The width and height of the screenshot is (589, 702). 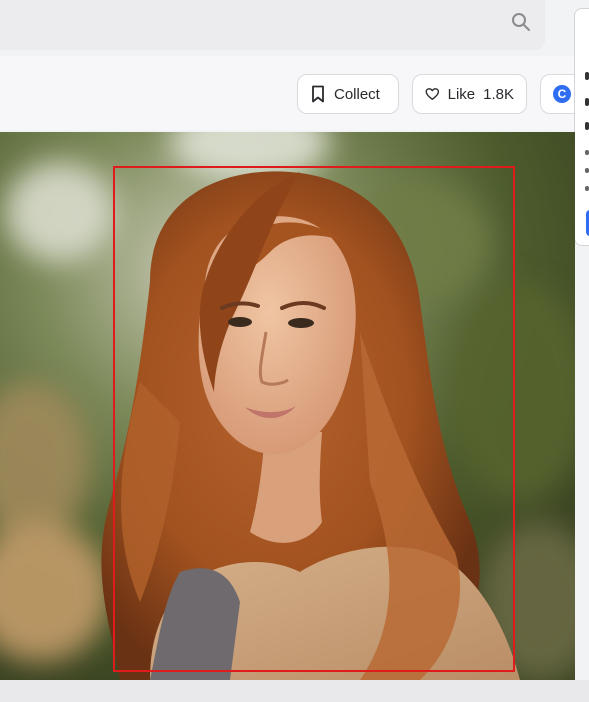 I want to click on like-button: Like 1.8K, so click(x=469, y=94).